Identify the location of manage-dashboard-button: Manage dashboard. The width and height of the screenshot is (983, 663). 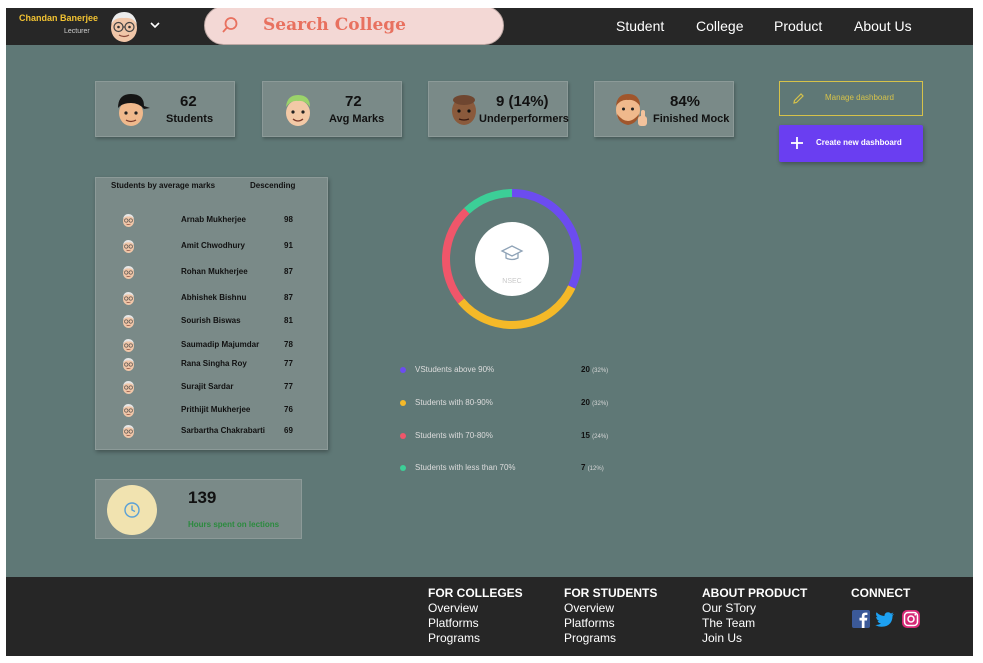
(851, 98).